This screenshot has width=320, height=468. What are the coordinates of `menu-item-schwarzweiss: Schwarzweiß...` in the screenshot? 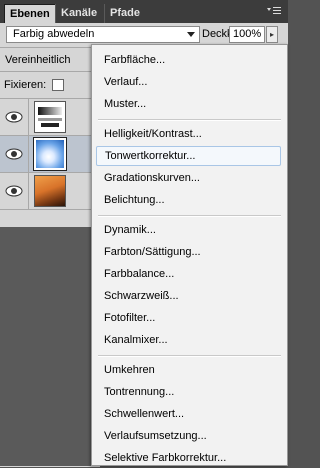 It's located at (141, 296).